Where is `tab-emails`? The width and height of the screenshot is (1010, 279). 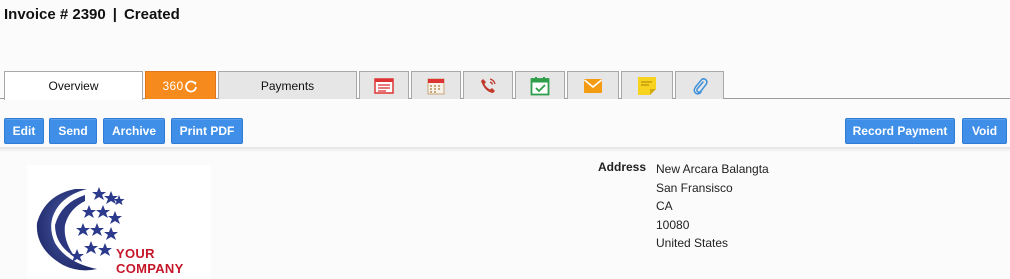 tab-emails is located at coordinates (593, 85).